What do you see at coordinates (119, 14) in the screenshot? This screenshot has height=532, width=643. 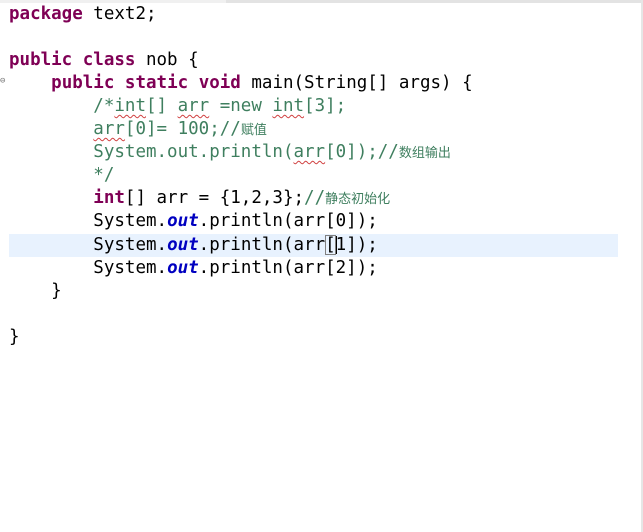 I see `code-text: text2;` at bounding box center [119, 14].